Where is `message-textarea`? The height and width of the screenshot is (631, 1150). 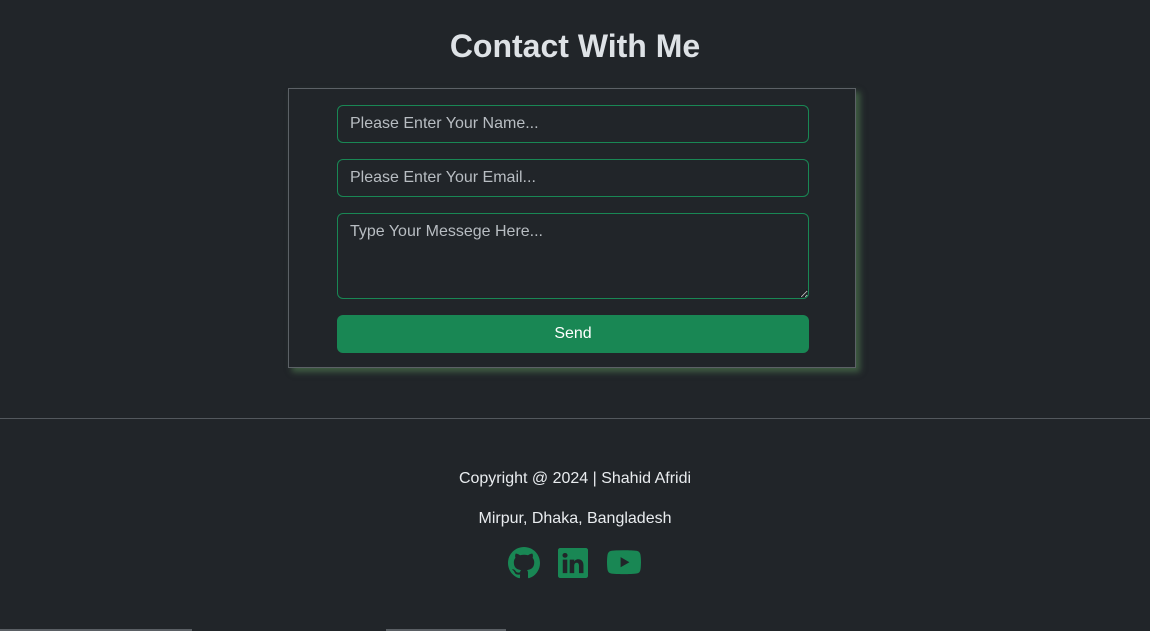
message-textarea is located at coordinates (573, 256).